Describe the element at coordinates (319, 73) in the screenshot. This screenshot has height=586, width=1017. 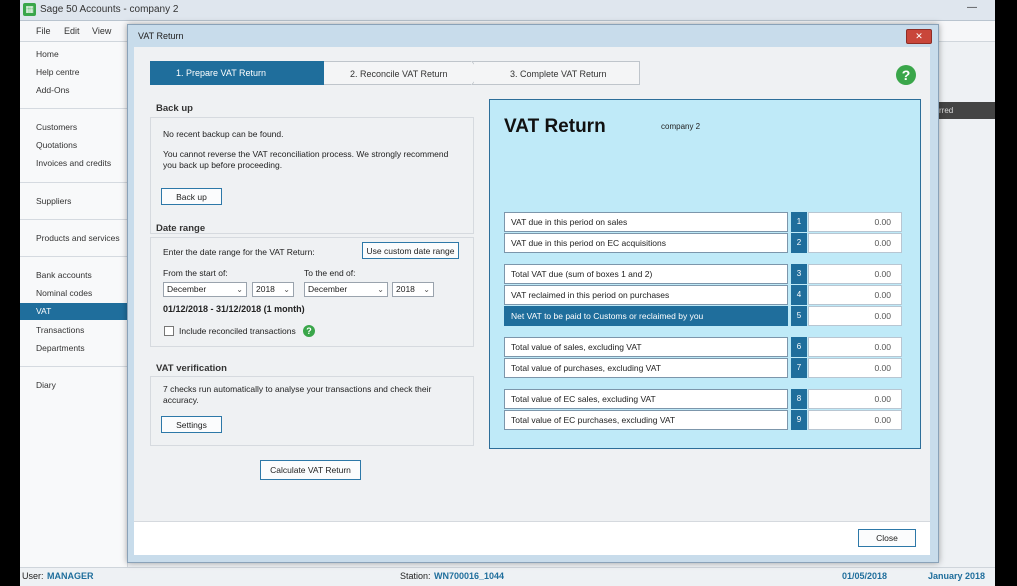
I see `step-arrow` at that location.